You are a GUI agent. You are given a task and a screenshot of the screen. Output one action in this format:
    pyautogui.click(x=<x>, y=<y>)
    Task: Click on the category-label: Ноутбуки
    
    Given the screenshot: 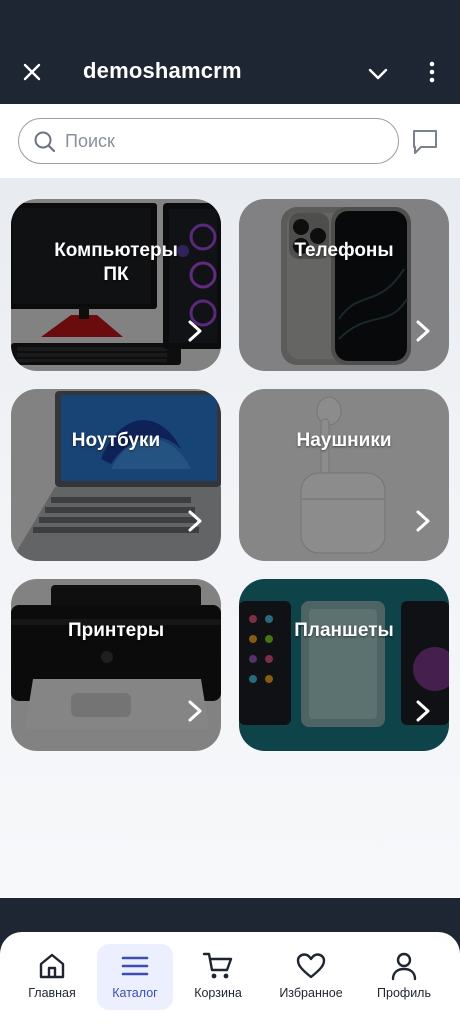 What is the action you would take?
    pyautogui.click(x=116, y=440)
    